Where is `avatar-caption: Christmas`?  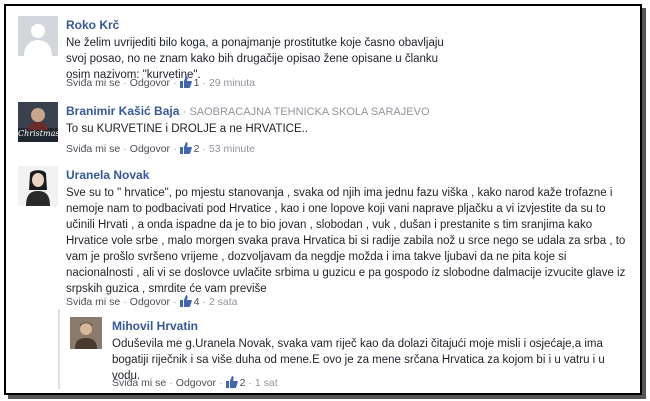
avatar-caption: Christmas is located at coordinates (38, 133).